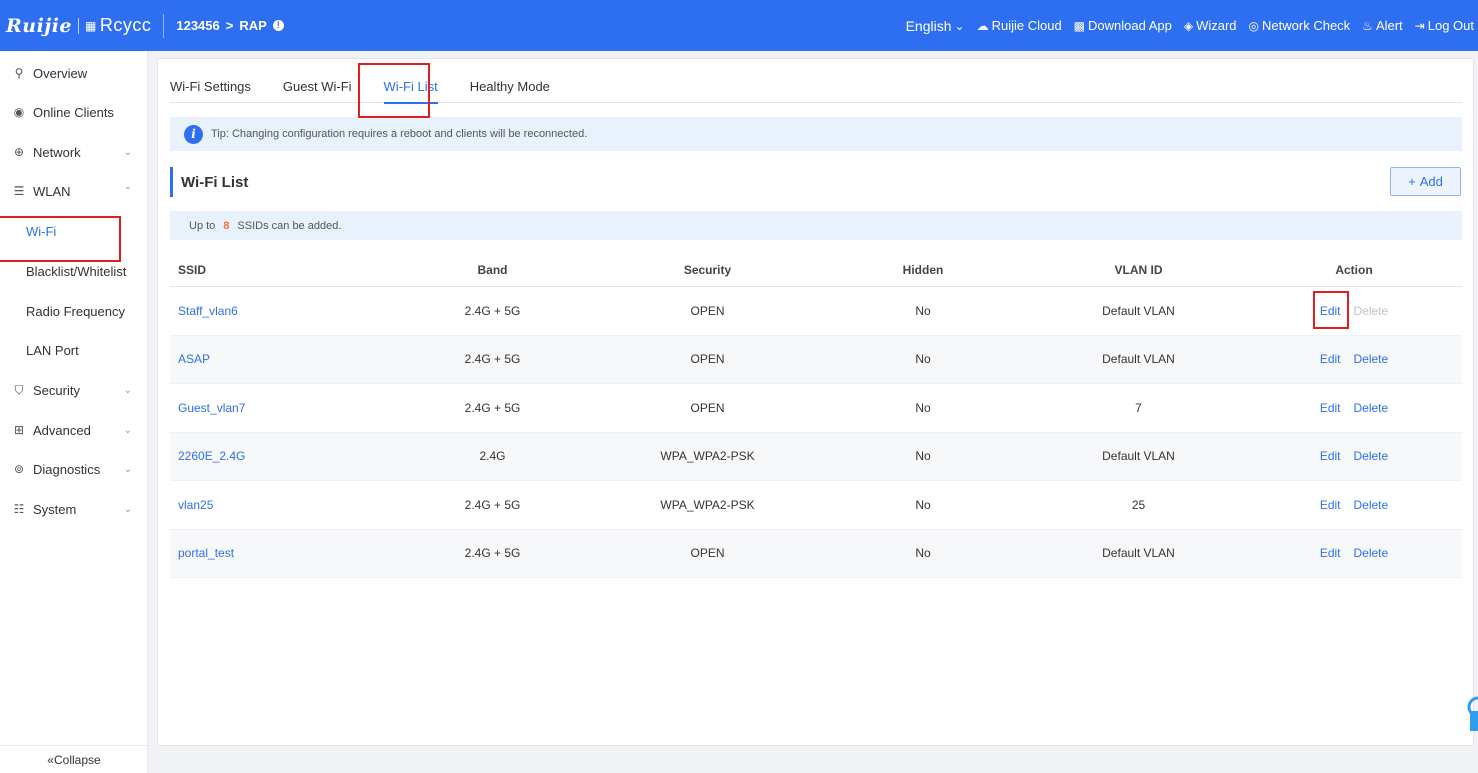  I want to click on sidebar-item-label: LAN Port, so click(52, 350).